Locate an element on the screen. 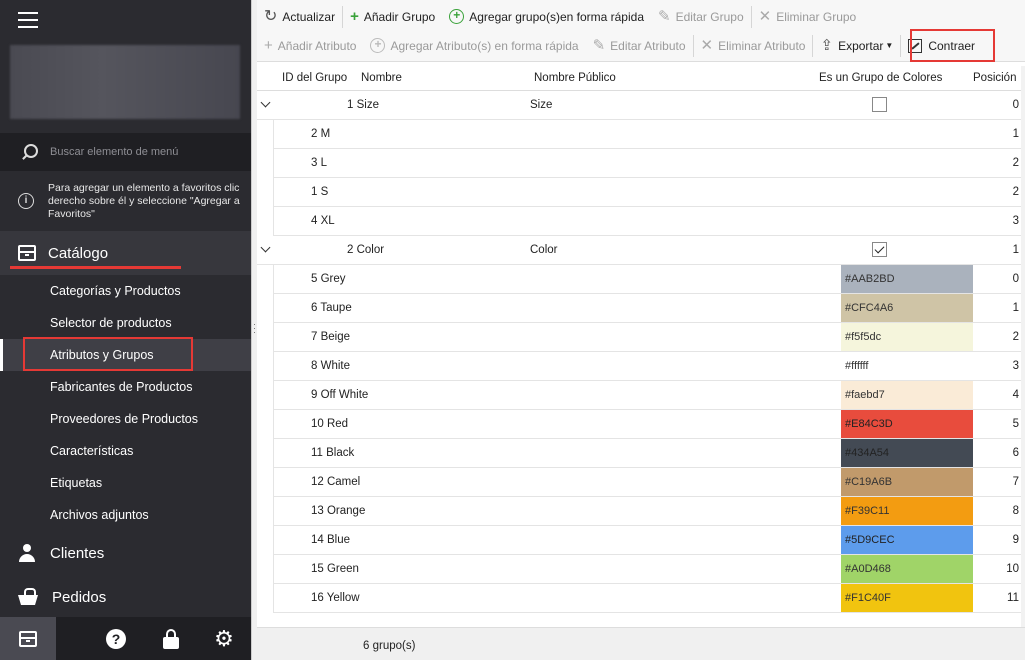 The image size is (1025, 660). attribute-row: 14 Blue #5D9CEC 9 is located at coordinates (647, 540).